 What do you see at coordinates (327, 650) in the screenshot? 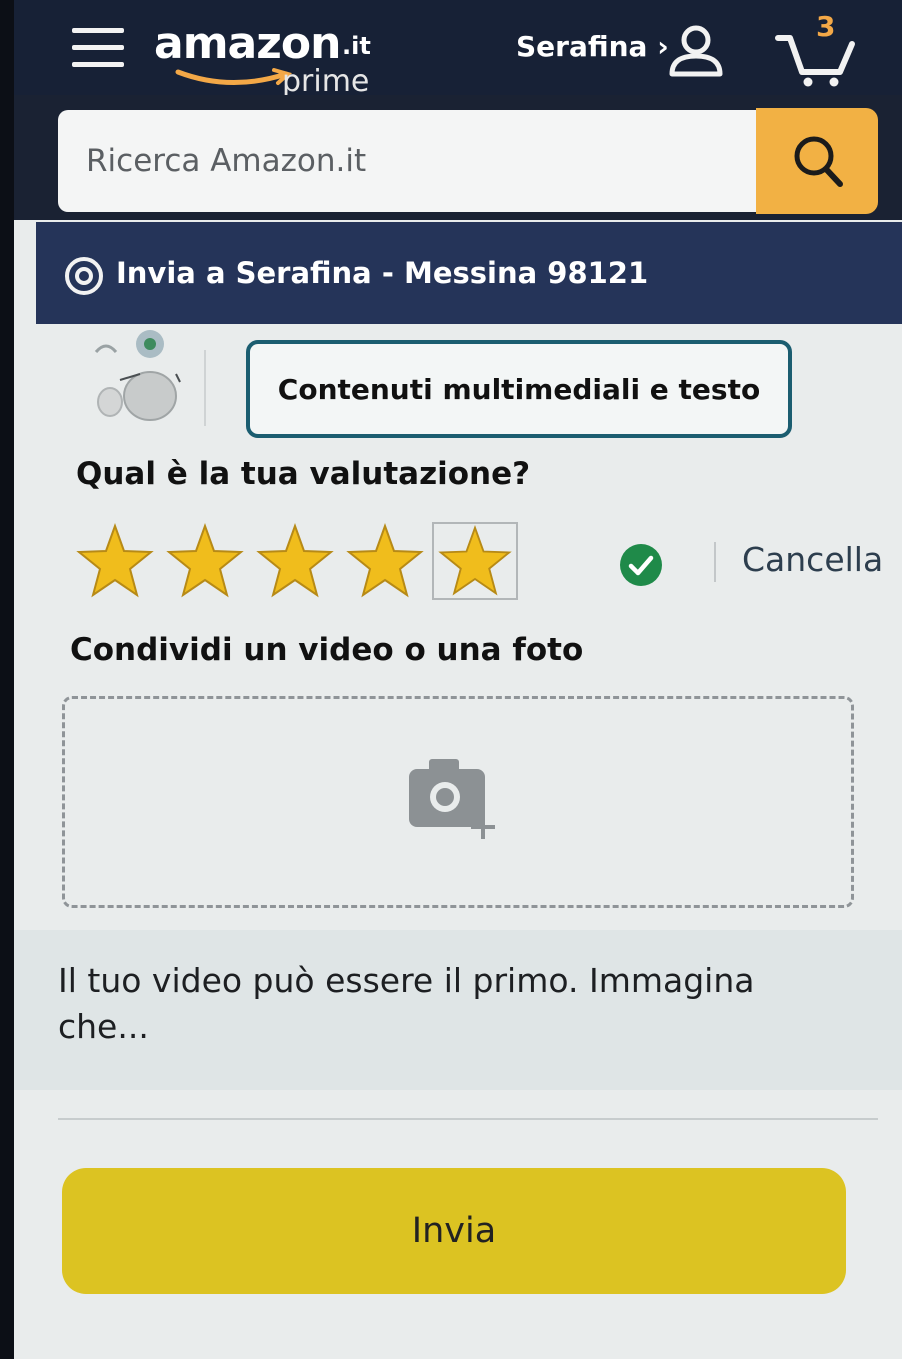
I see `share-media-heading: Condividi un video o una foto` at bounding box center [327, 650].